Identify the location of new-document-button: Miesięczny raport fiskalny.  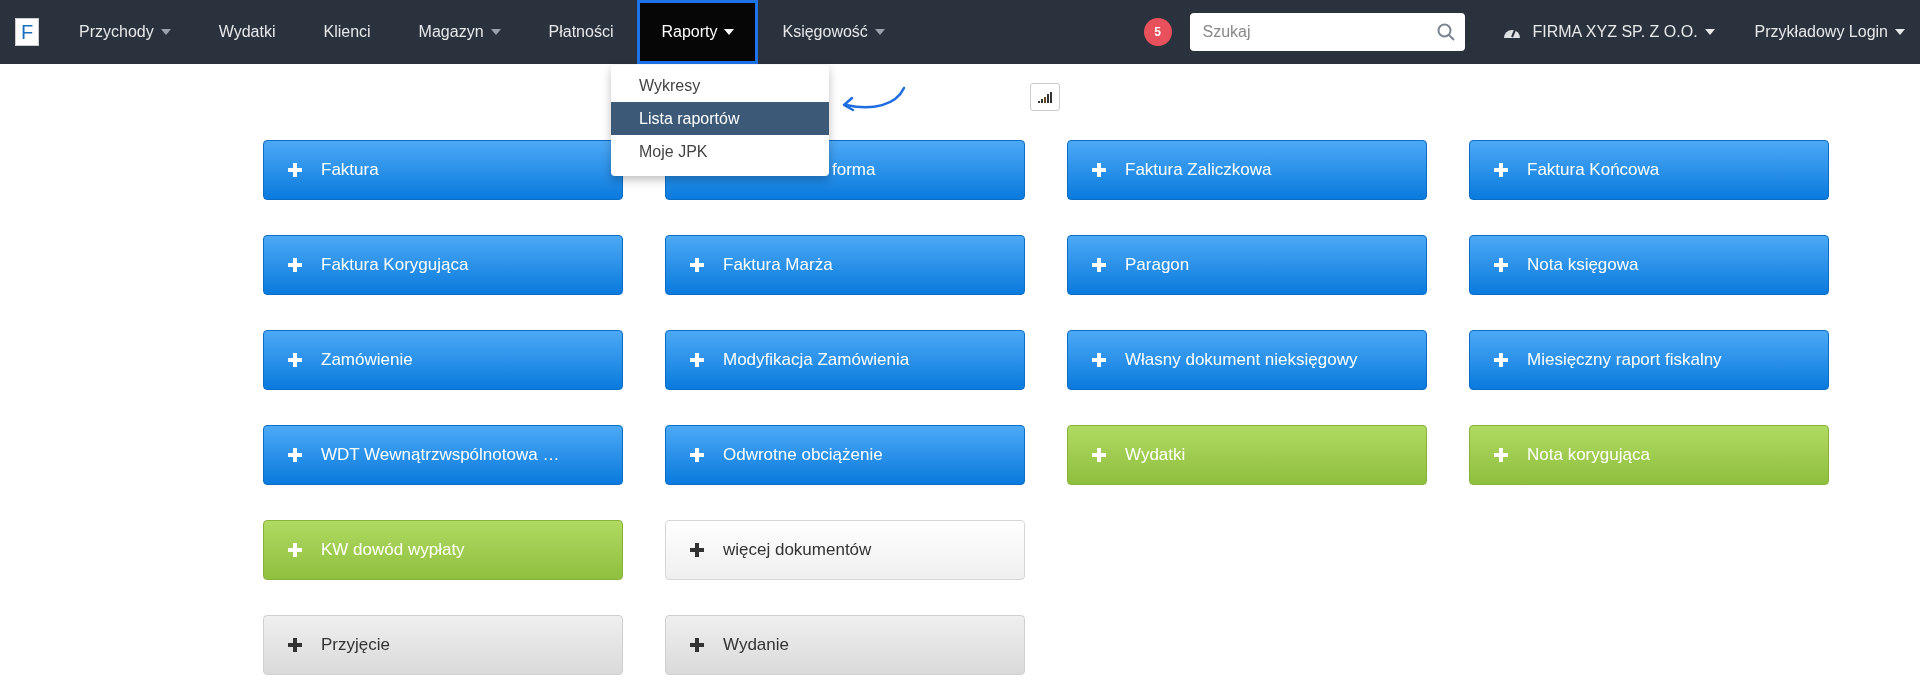
(1649, 360).